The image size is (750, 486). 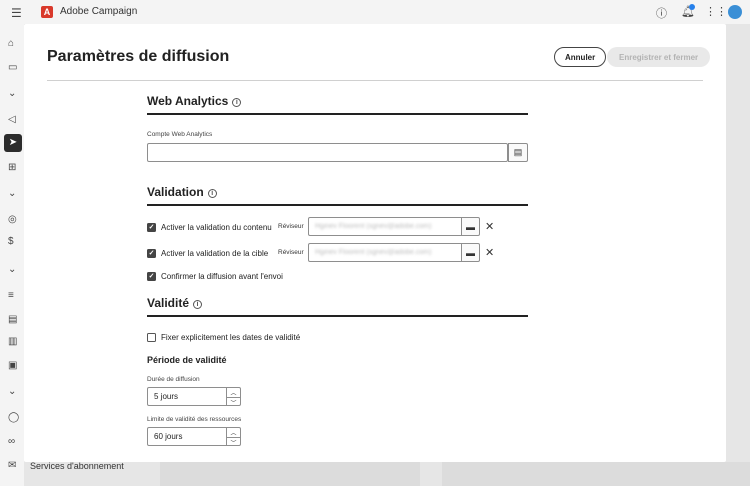 What do you see at coordinates (180, 134) in the screenshot?
I see `web-analytics-account-label: Compte Web Analytics` at bounding box center [180, 134].